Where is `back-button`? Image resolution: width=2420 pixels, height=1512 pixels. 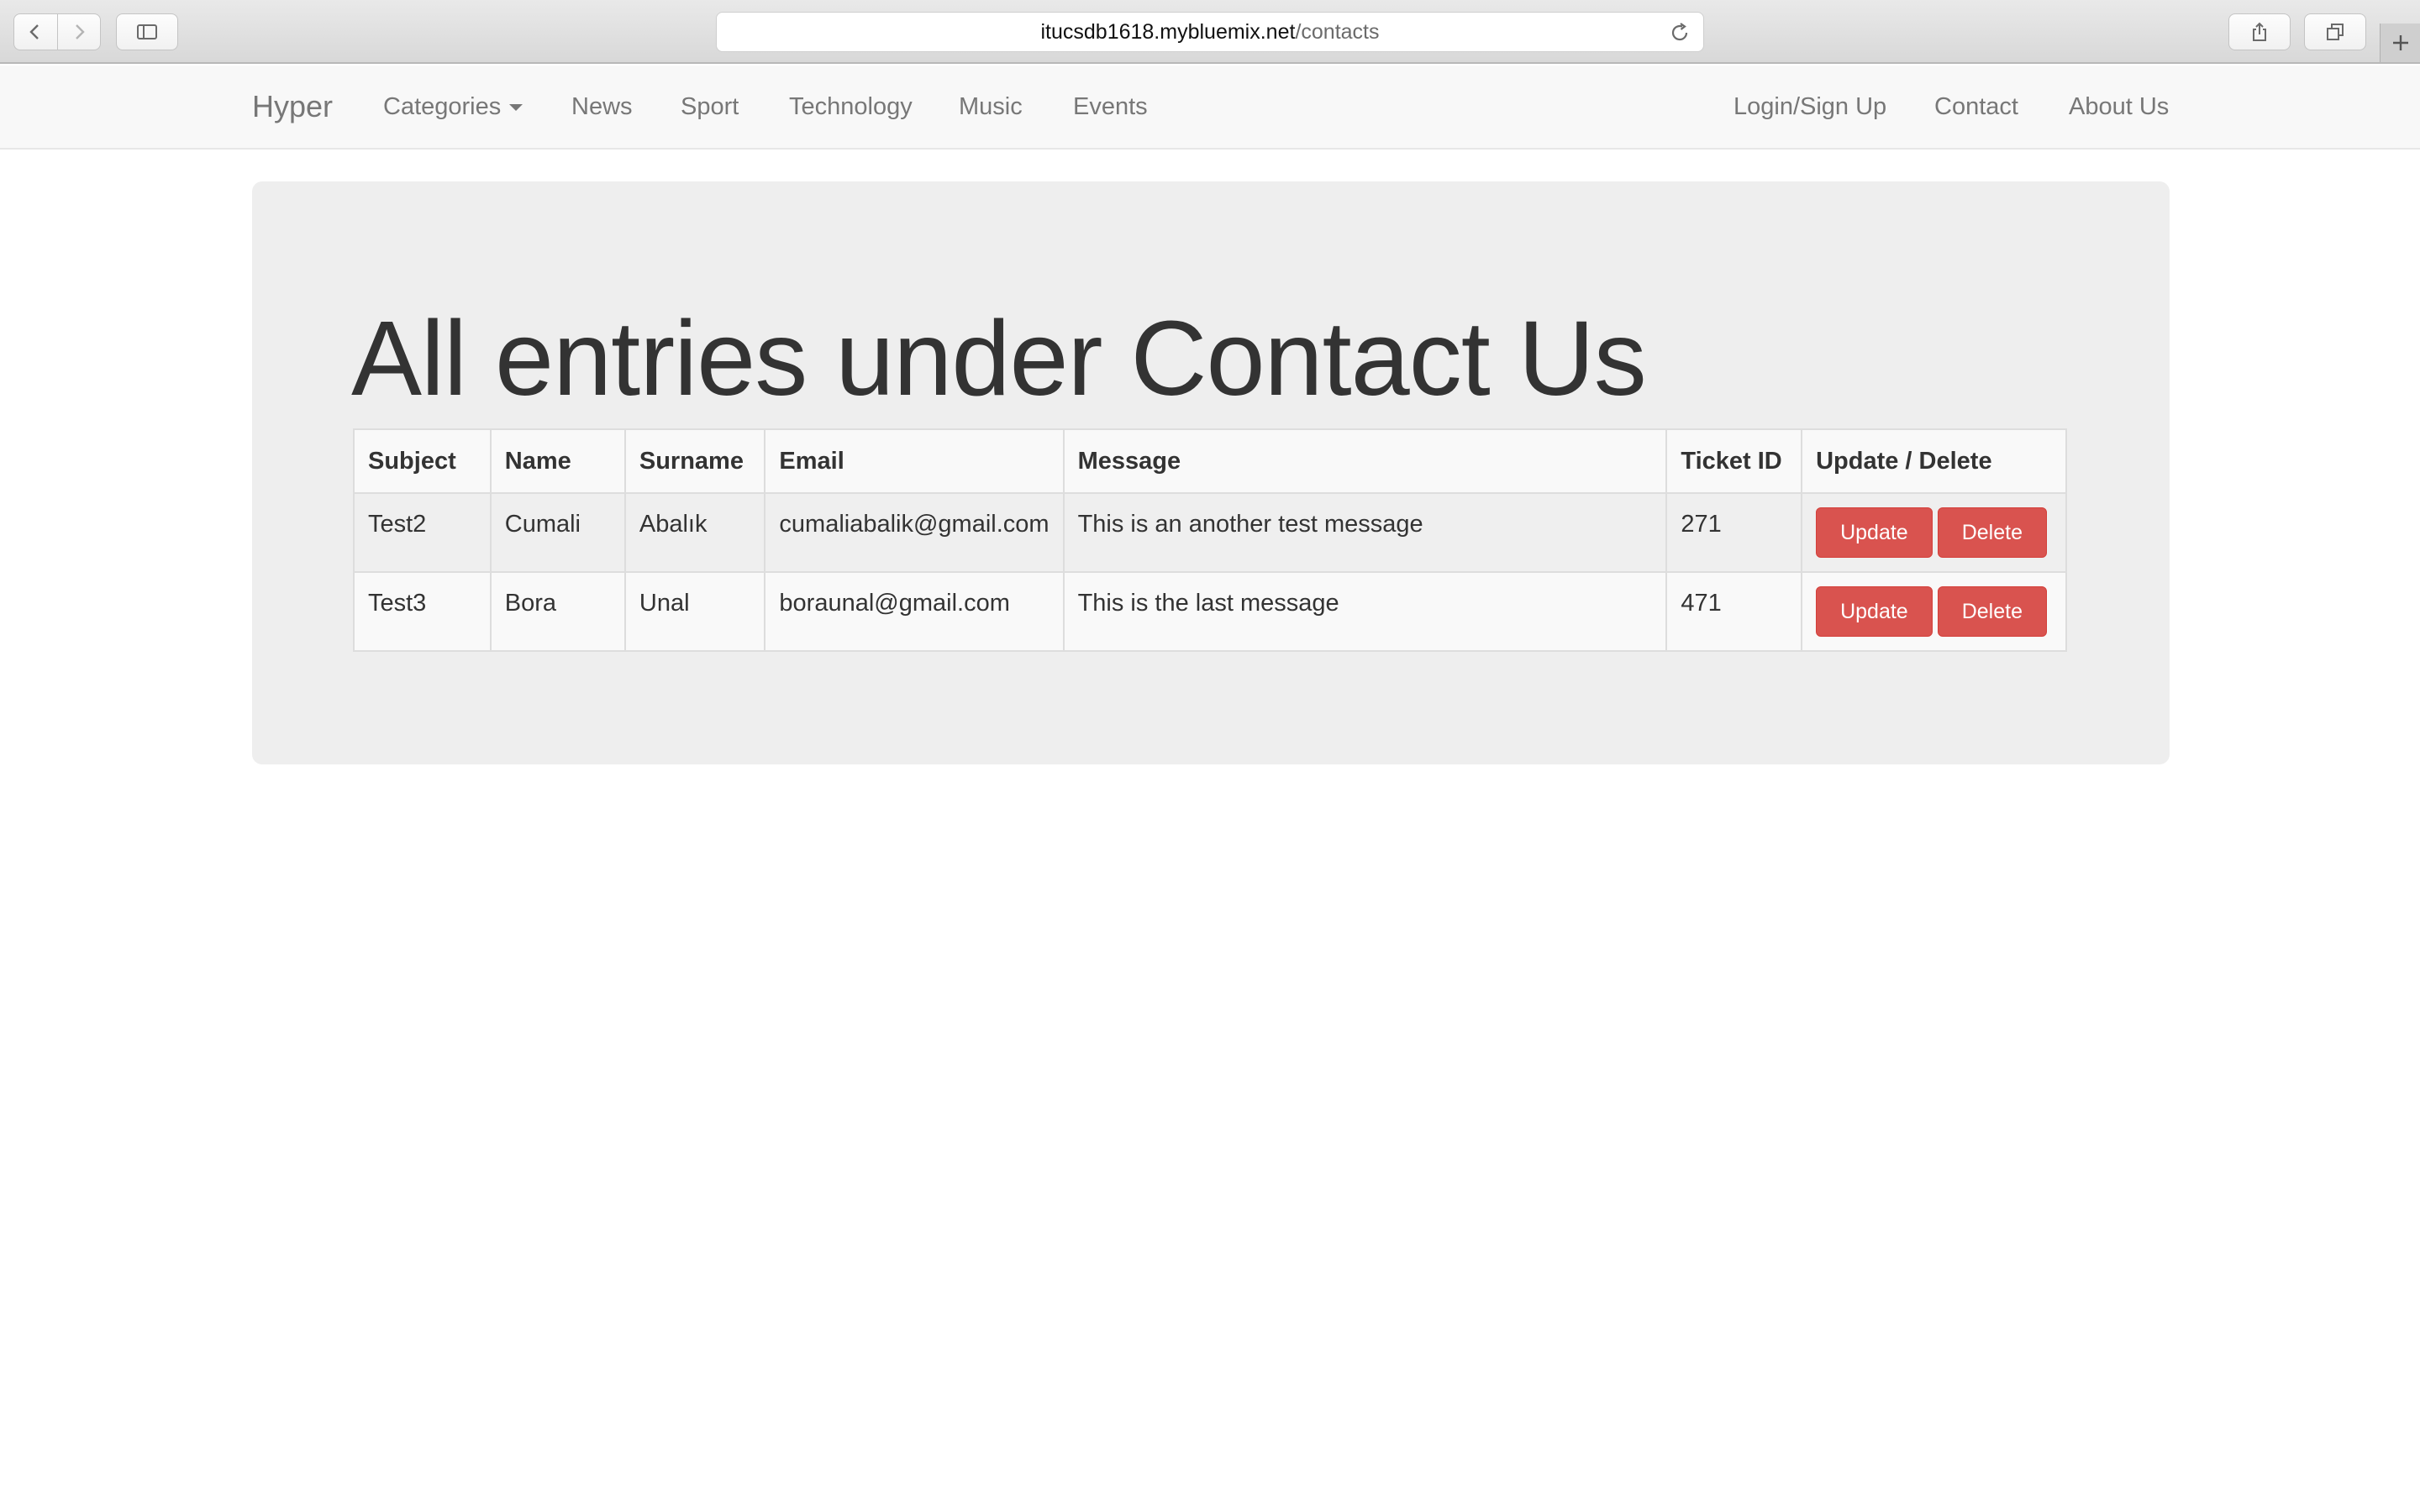 back-button is located at coordinates (35, 32).